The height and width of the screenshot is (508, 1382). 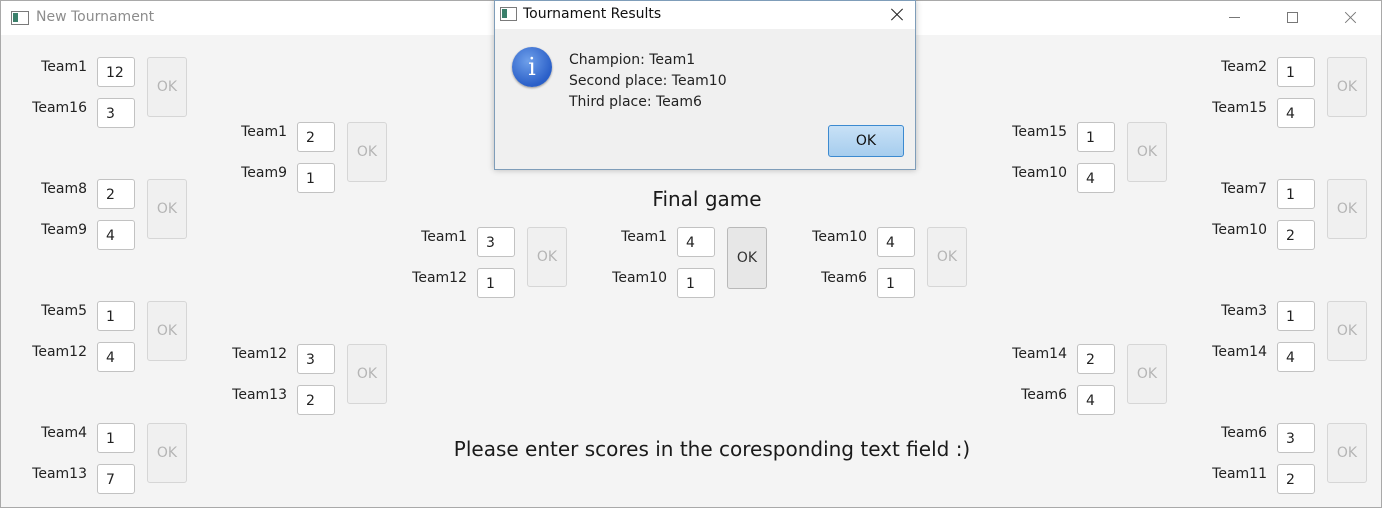 I want to click on info-icon: i, so click(x=532, y=67).